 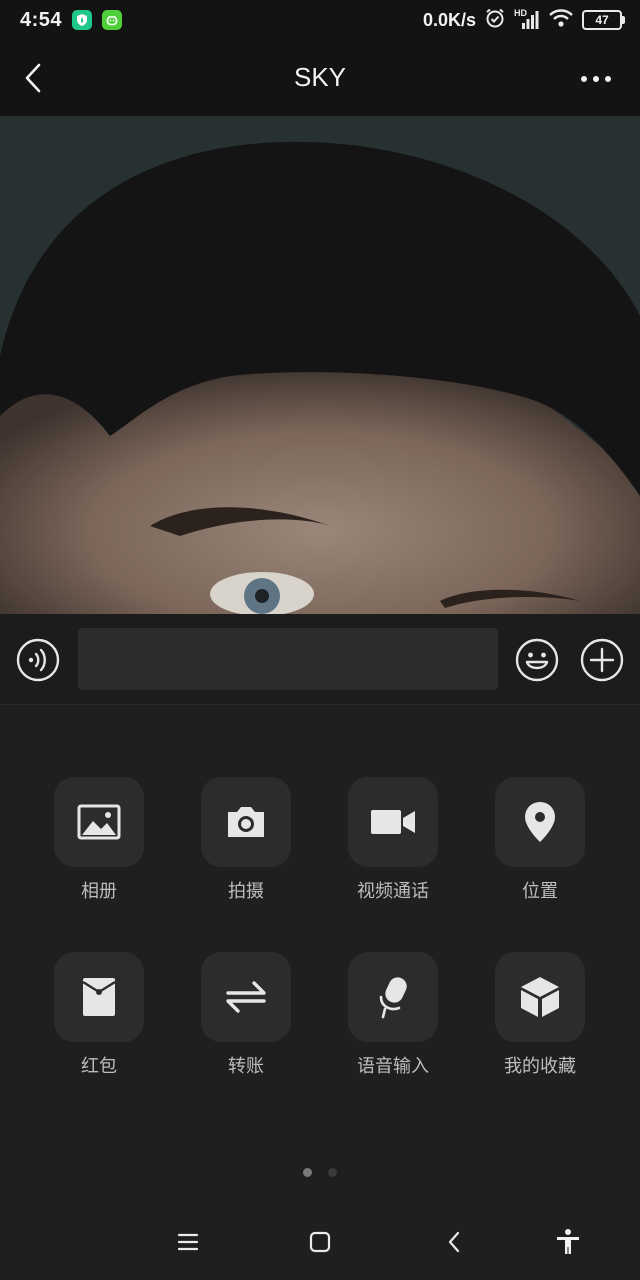 I want to click on tool-label: 相册, so click(x=99, y=891).